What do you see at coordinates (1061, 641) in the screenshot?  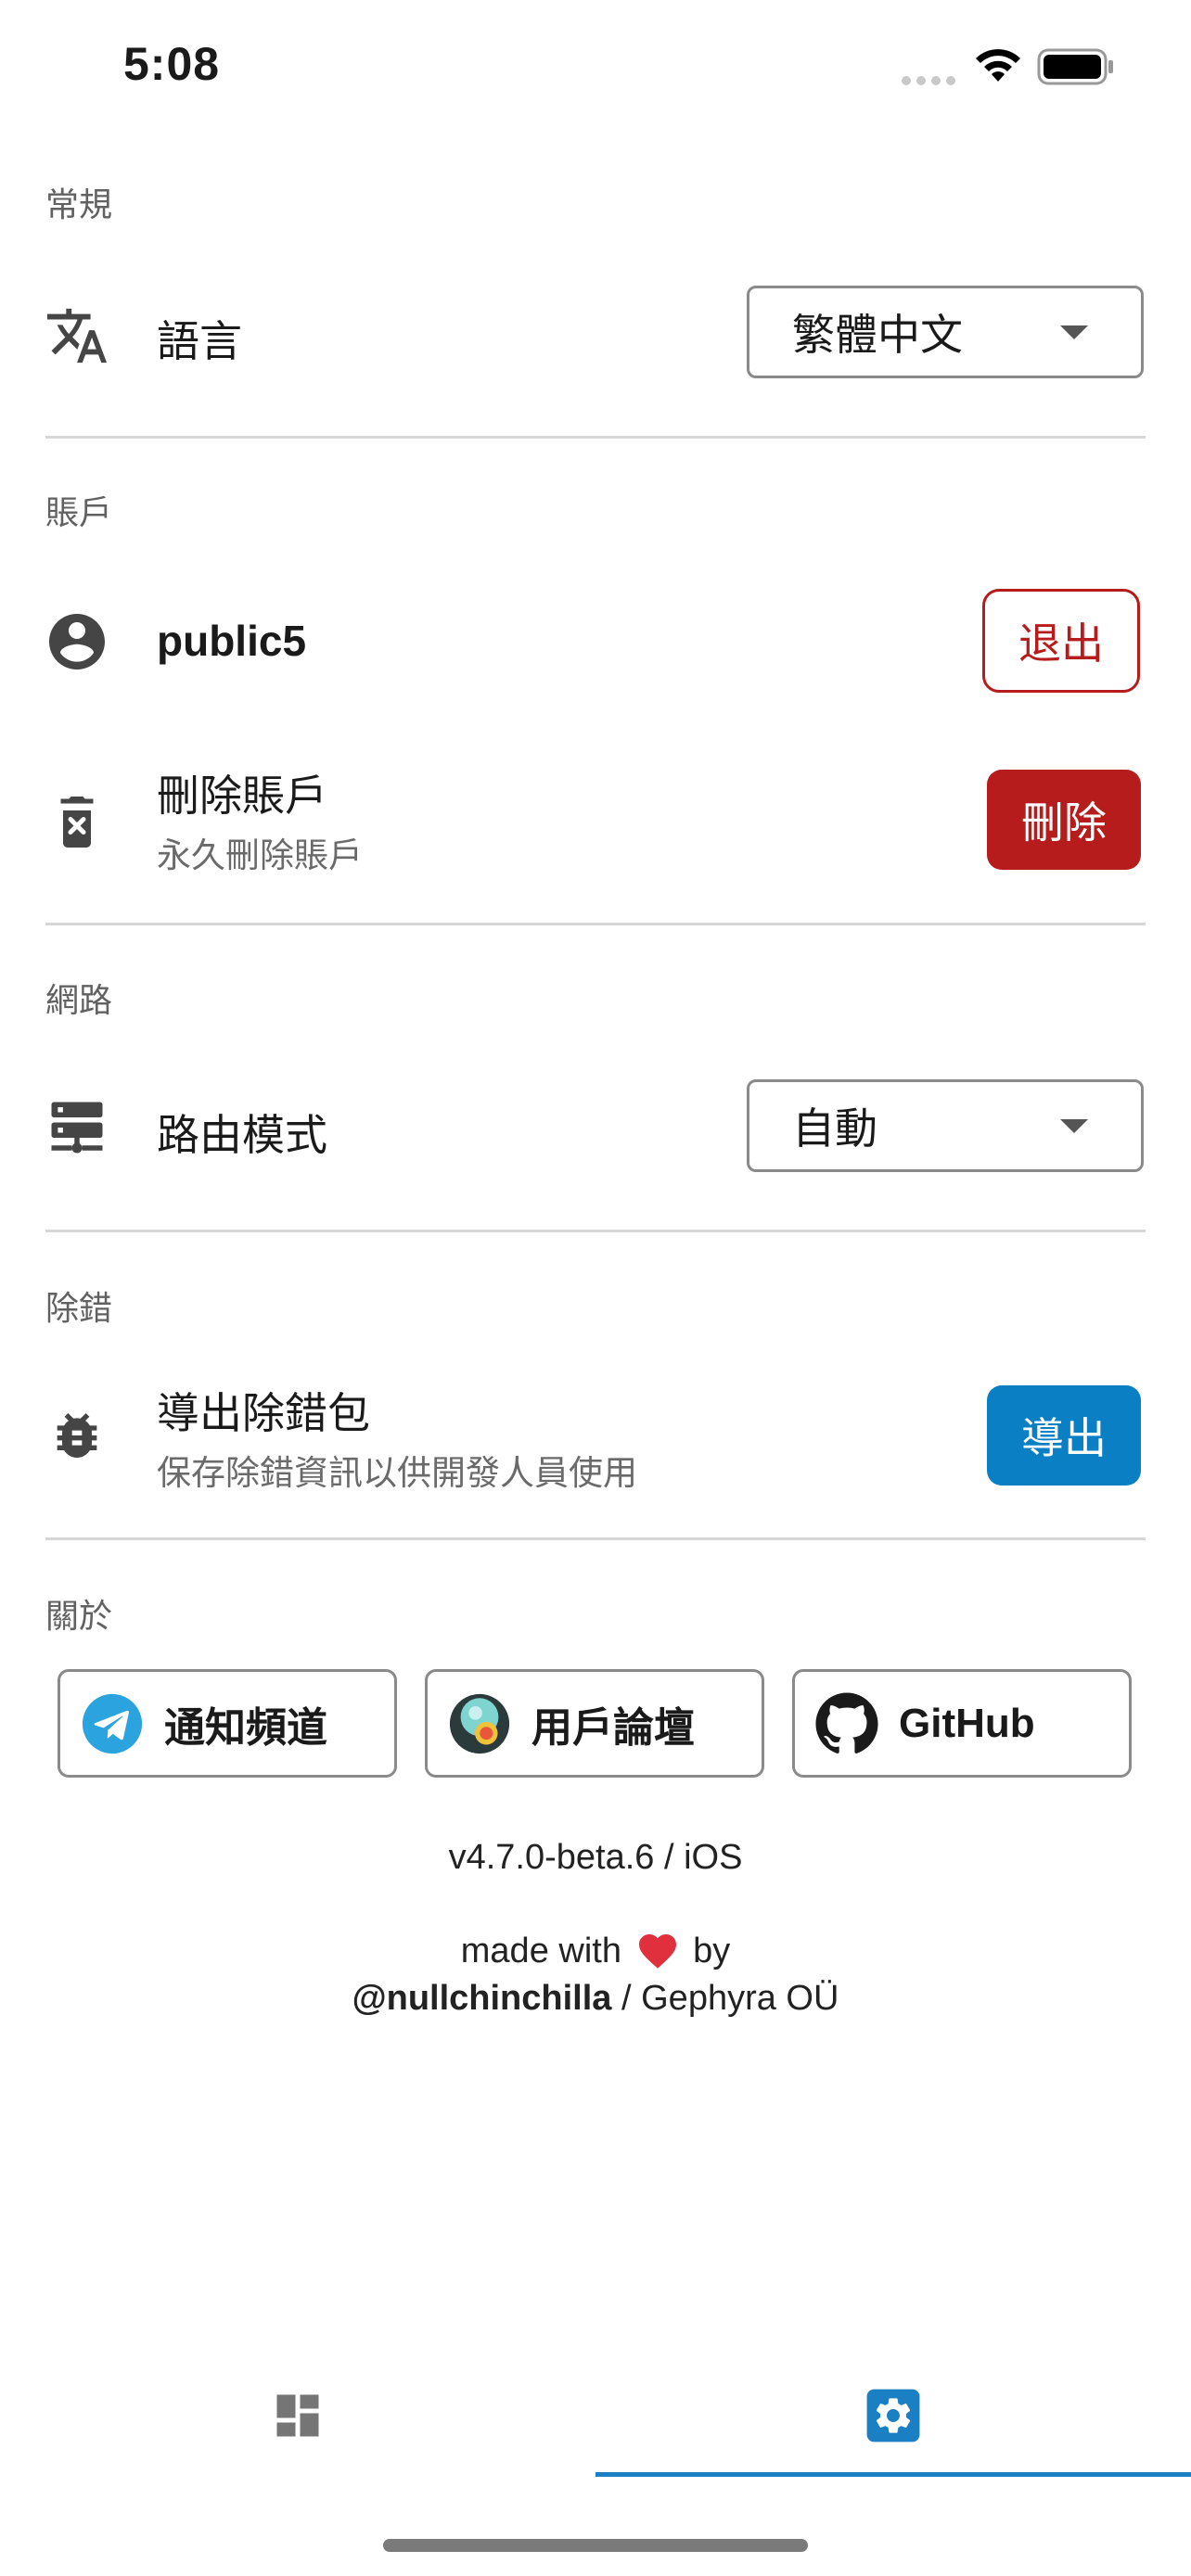 I see `logout-button: 退出` at bounding box center [1061, 641].